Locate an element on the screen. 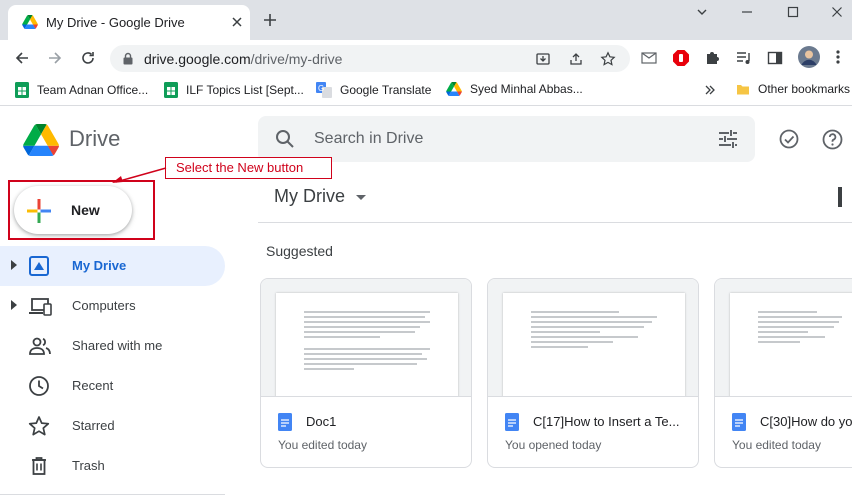 This screenshot has height=501, width=852. drive-icon is located at coordinates (454, 89).